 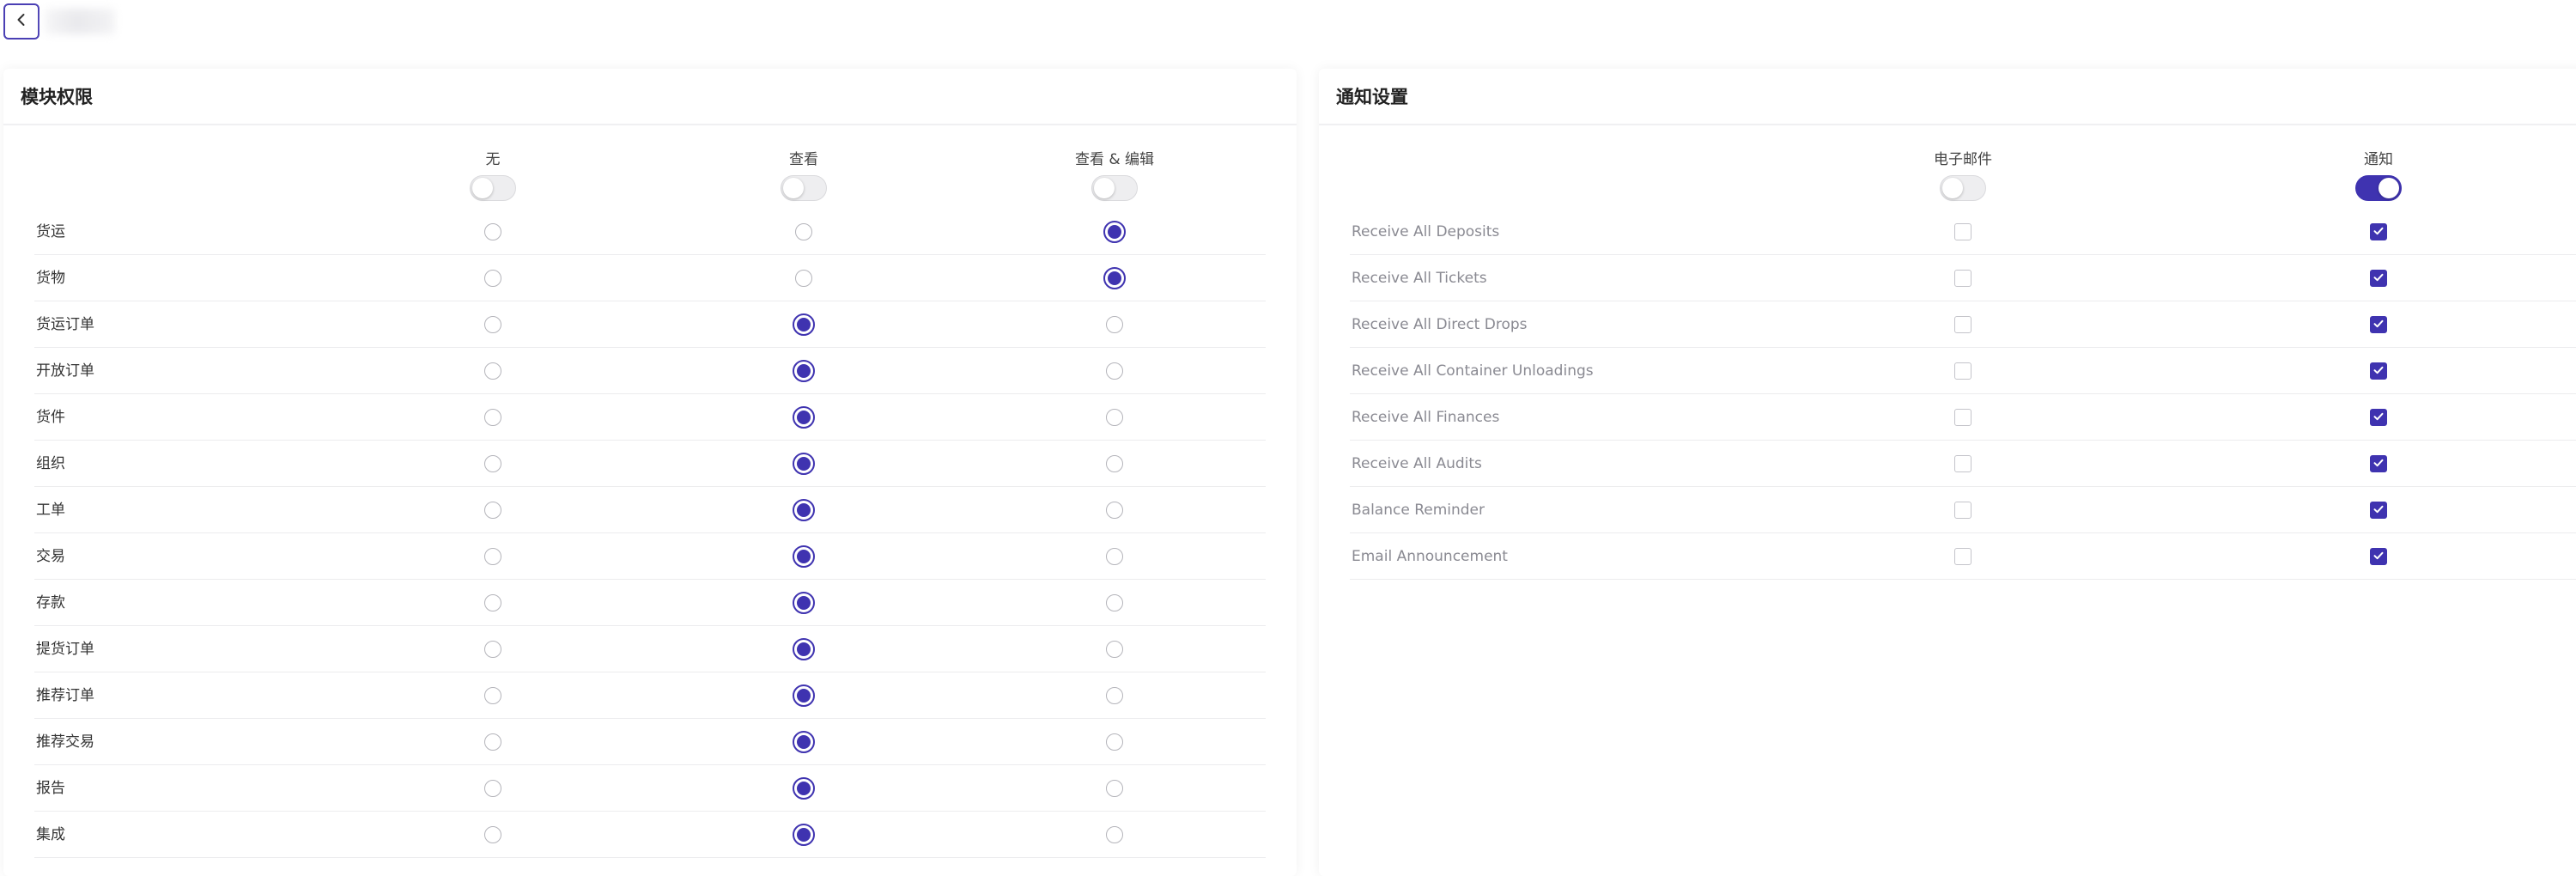 I want to click on permission-row-label: 货物, so click(x=50, y=278).